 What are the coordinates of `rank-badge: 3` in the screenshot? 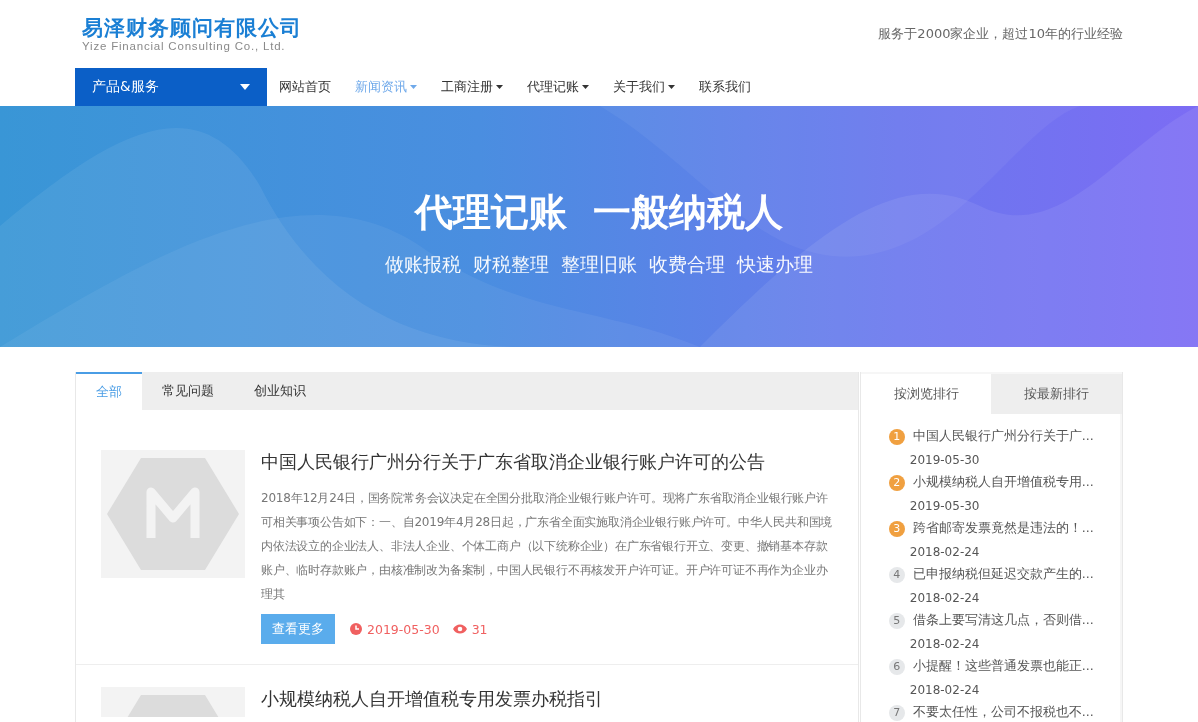 It's located at (896, 528).